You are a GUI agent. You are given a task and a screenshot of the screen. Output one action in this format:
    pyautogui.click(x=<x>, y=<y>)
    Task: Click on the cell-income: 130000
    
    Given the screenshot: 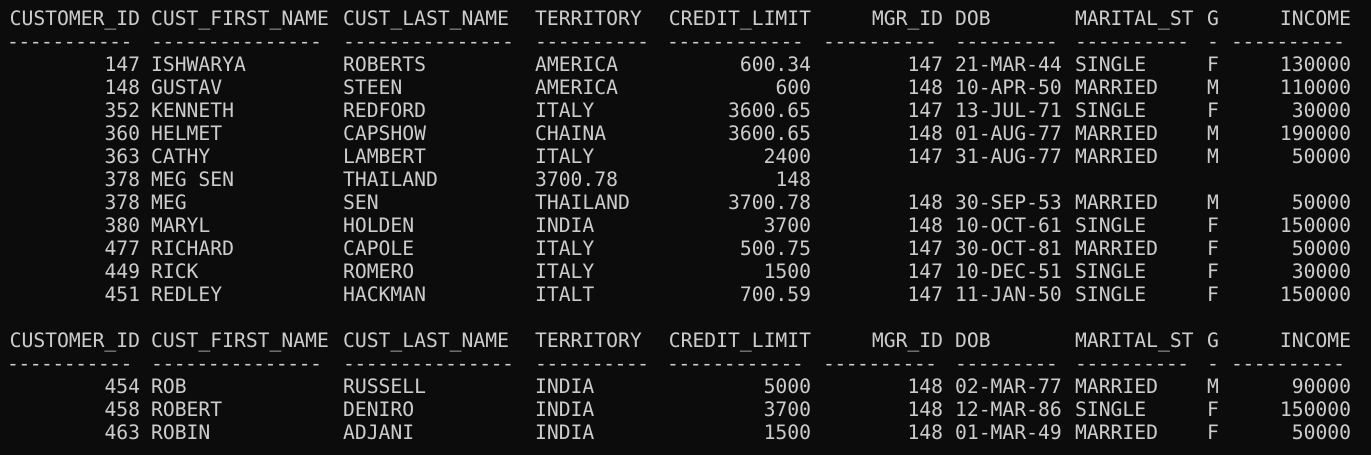 What is the action you would take?
    pyautogui.click(x=1315, y=64)
    